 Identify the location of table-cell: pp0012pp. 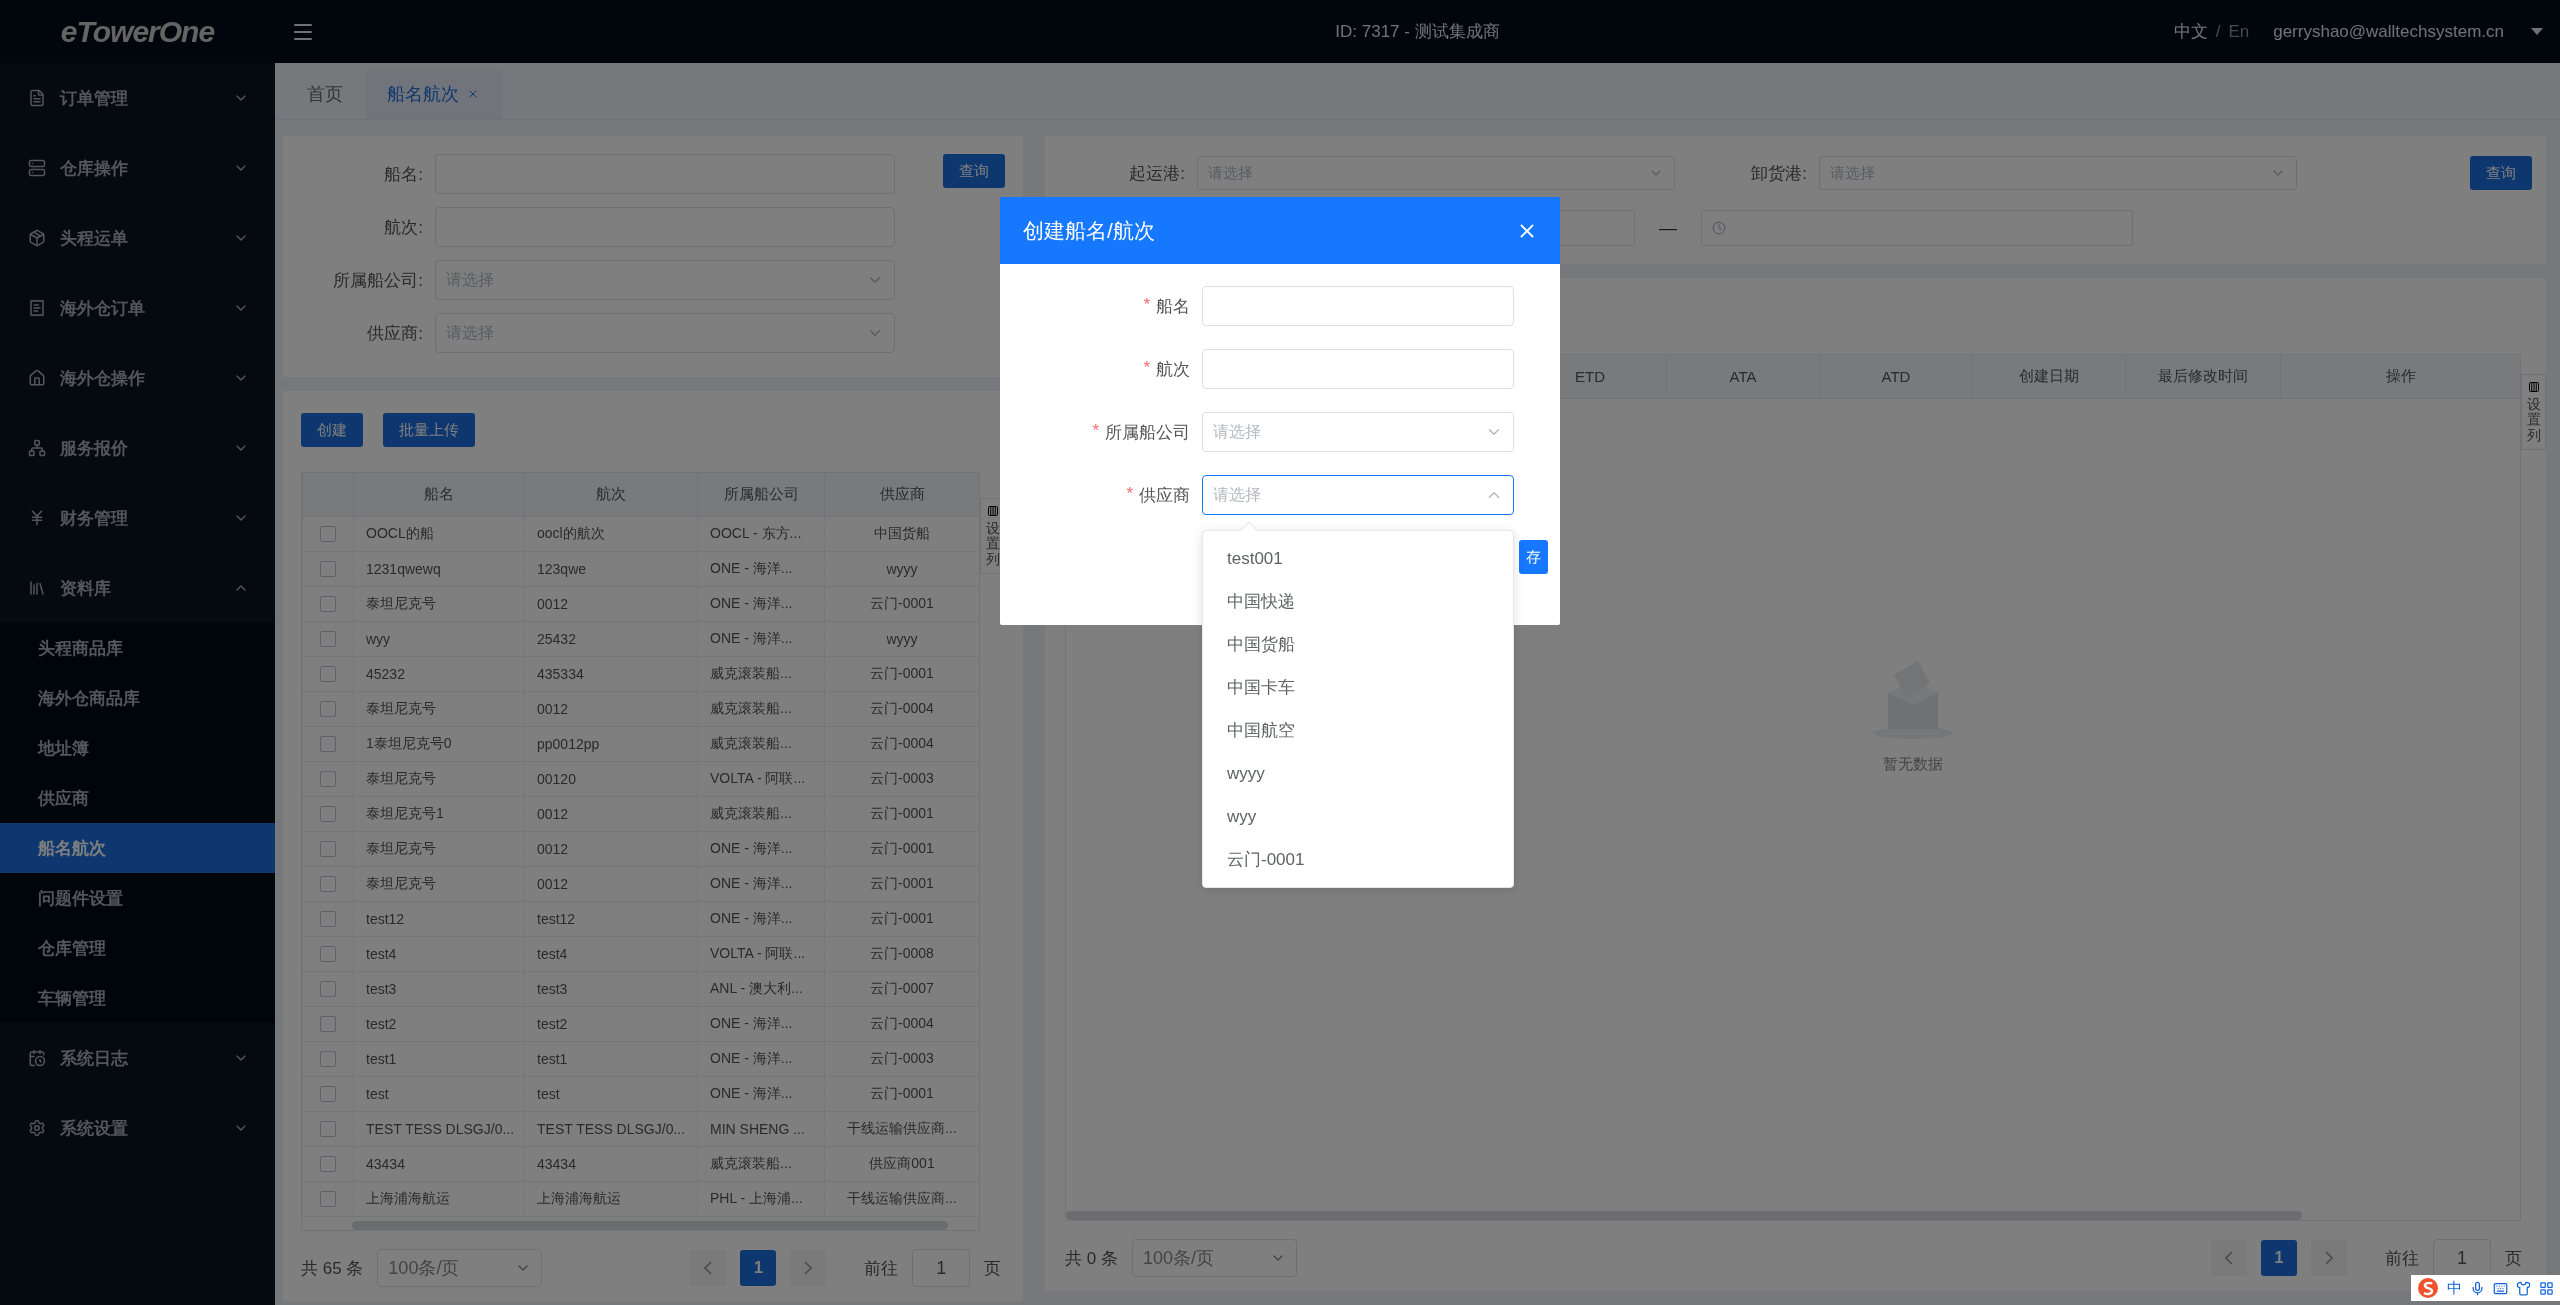
(610, 744).